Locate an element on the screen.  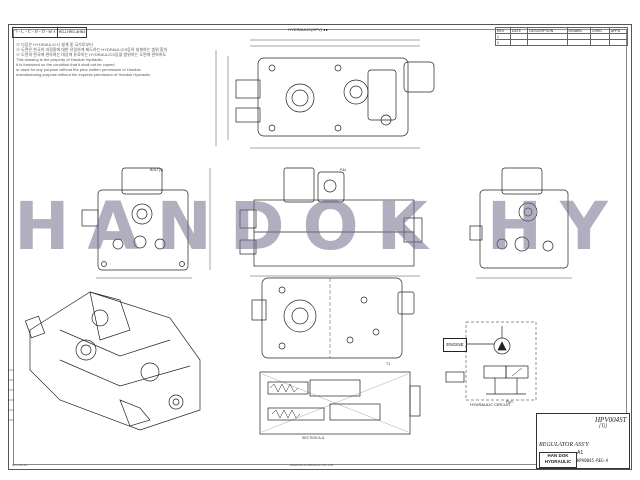
section-title: SECTION A-A is located at coordinates (313, 438).